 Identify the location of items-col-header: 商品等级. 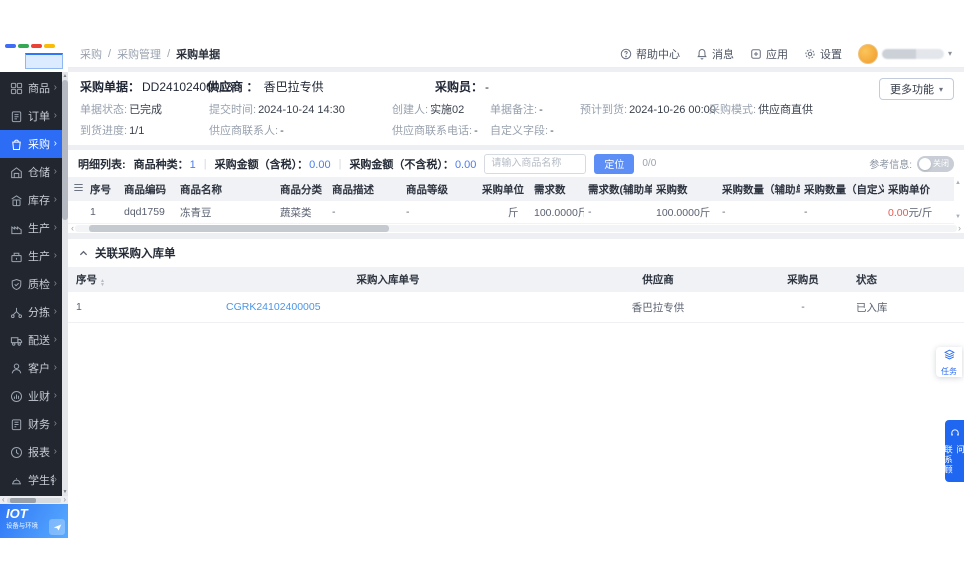
(440, 189).